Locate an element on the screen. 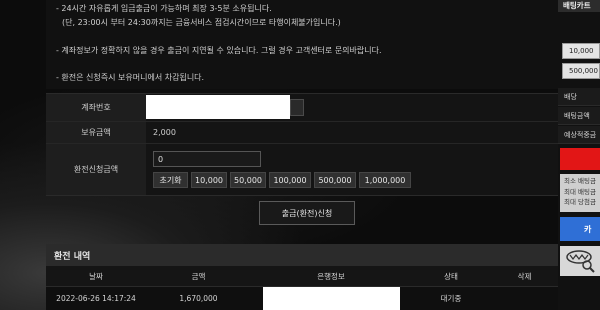  column-header-bank: 은행정보 is located at coordinates (331, 276).